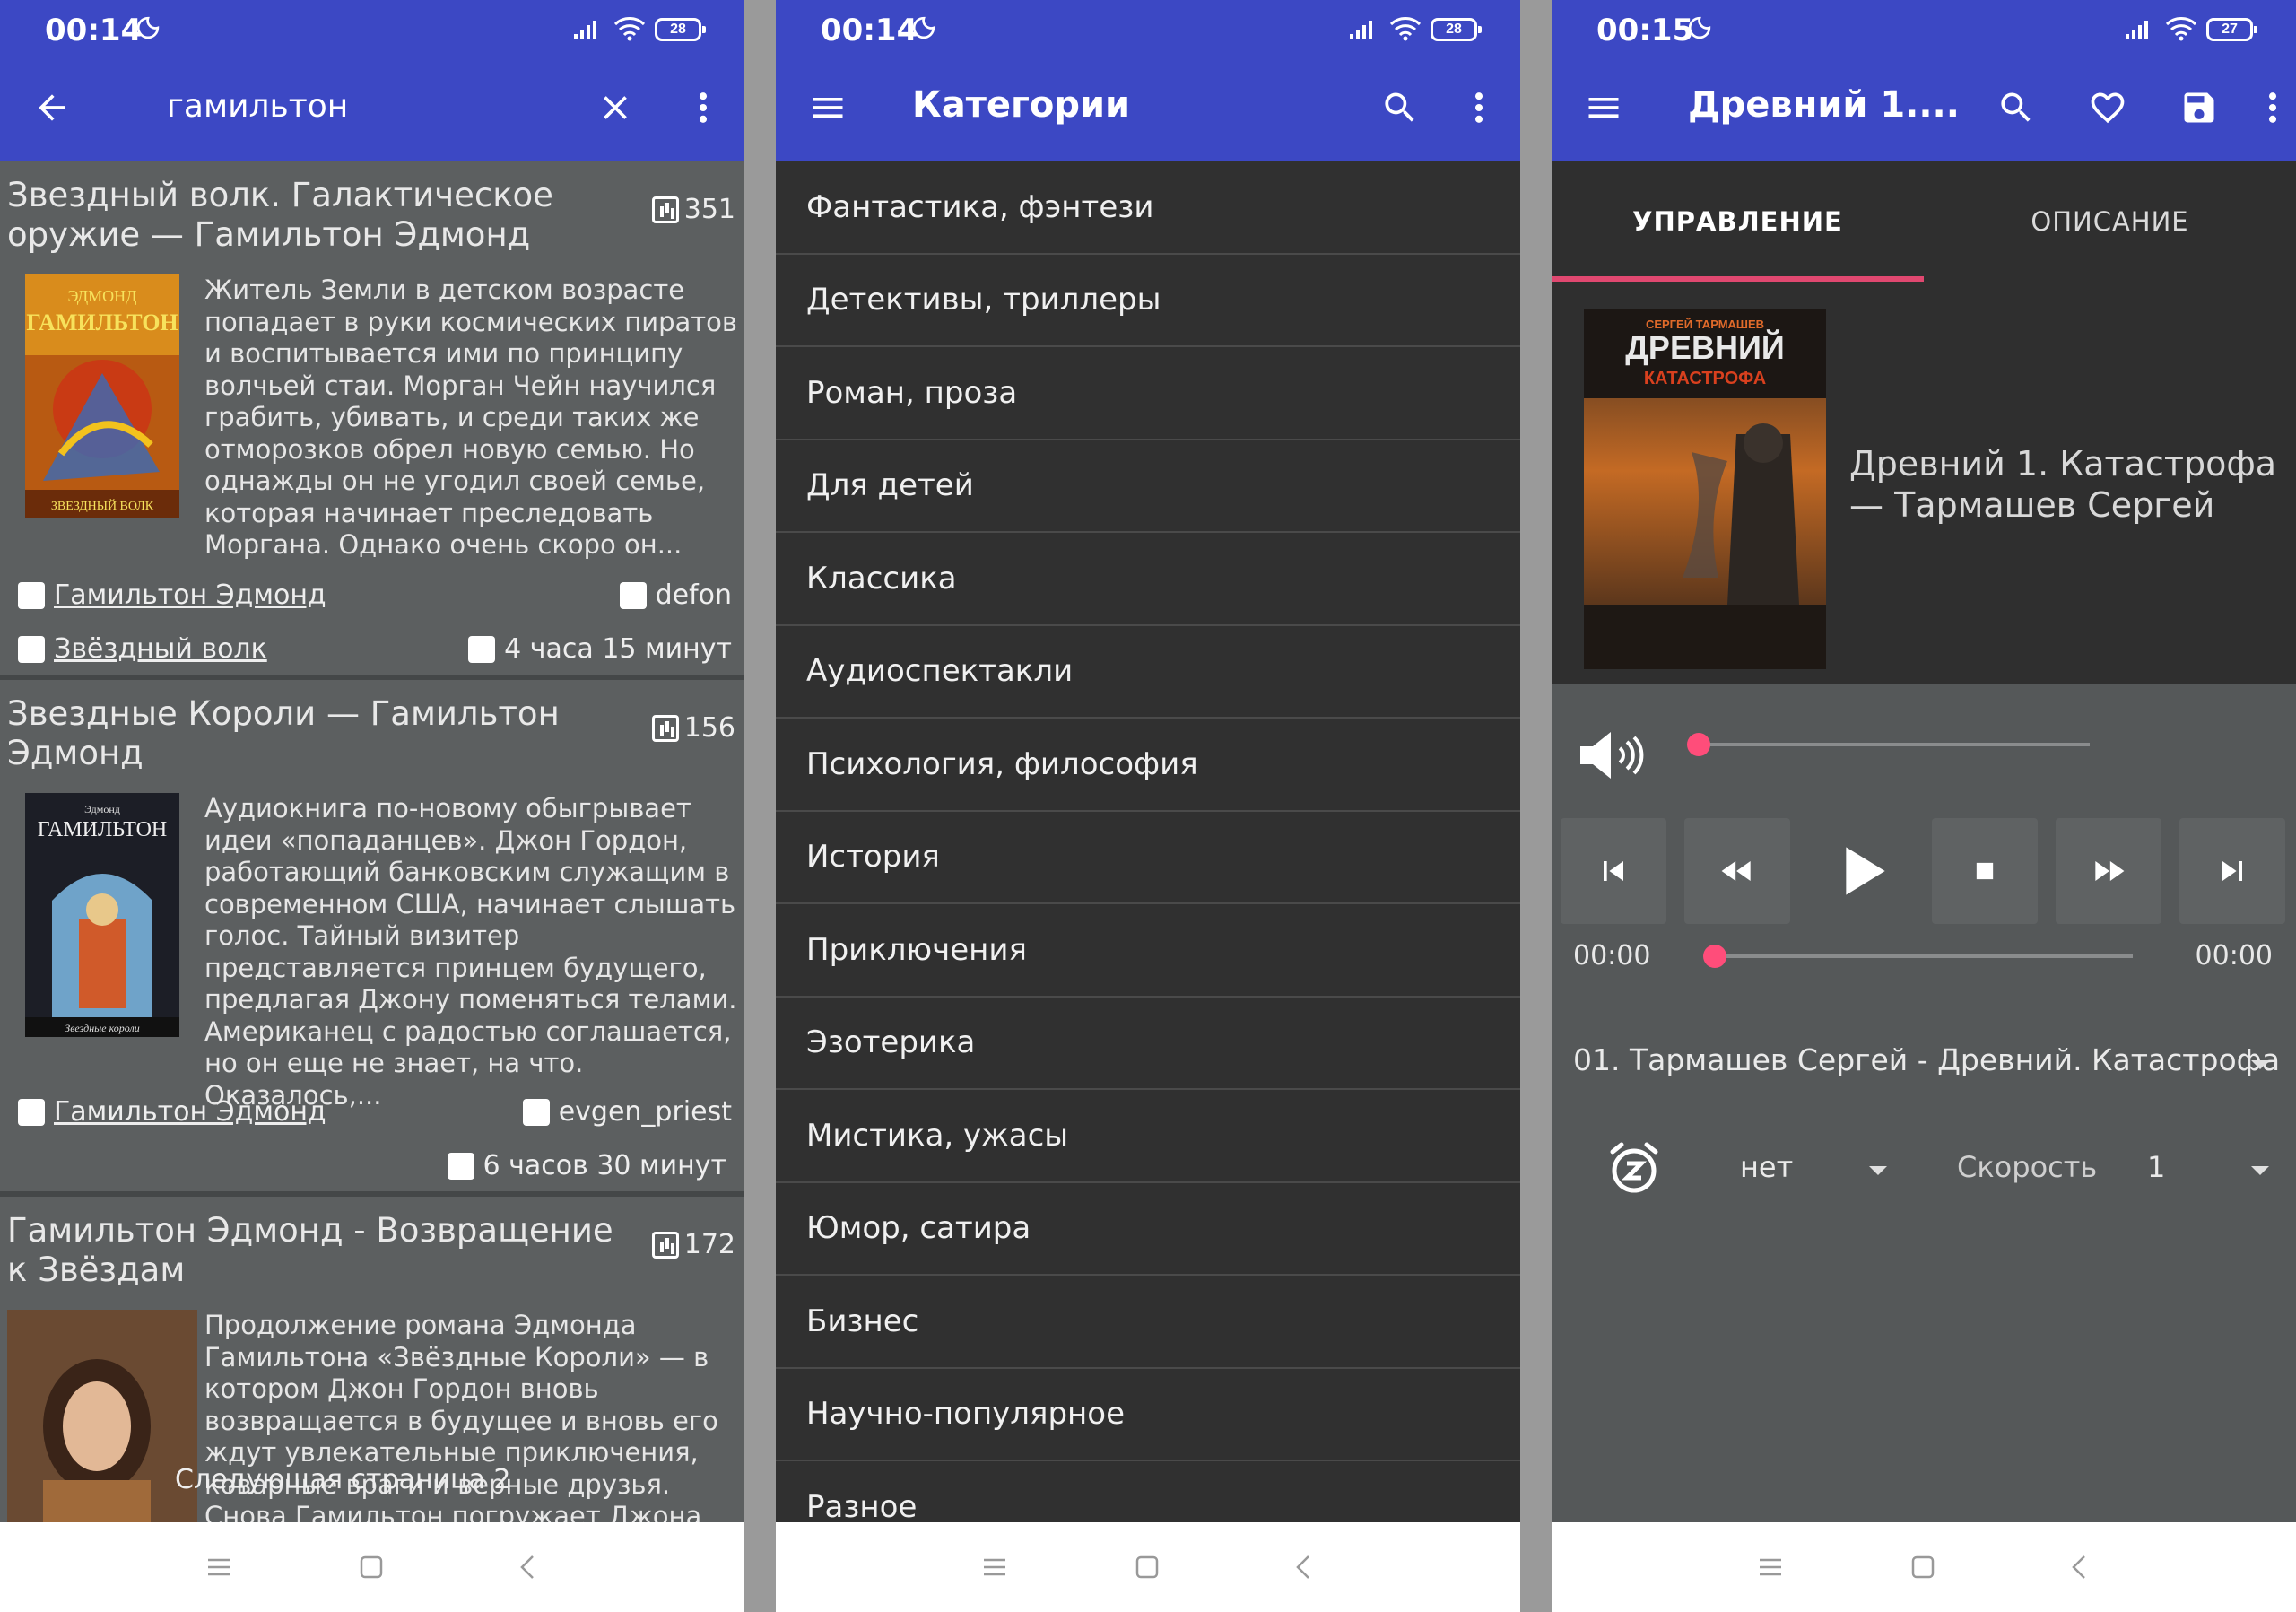 The width and height of the screenshot is (2296, 1612). What do you see at coordinates (372, 28) in the screenshot?
I see `status-bar: 00:14 28` at bounding box center [372, 28].